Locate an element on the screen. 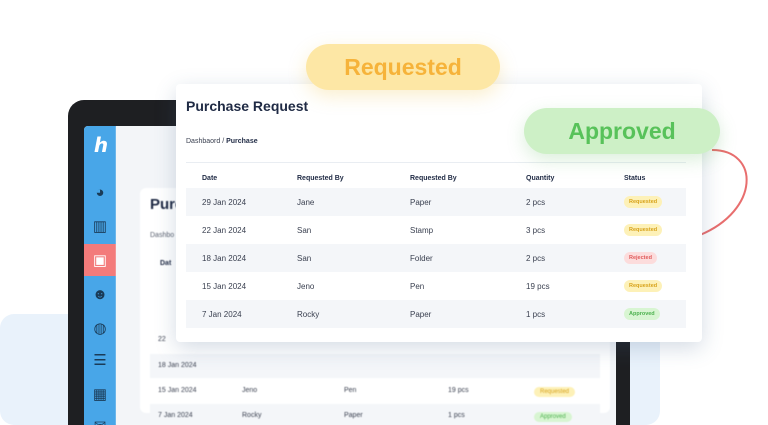 This screenshot has width=768, height=425. cell-date: 7 Jan 2024 is located at coordinates (222, 314).